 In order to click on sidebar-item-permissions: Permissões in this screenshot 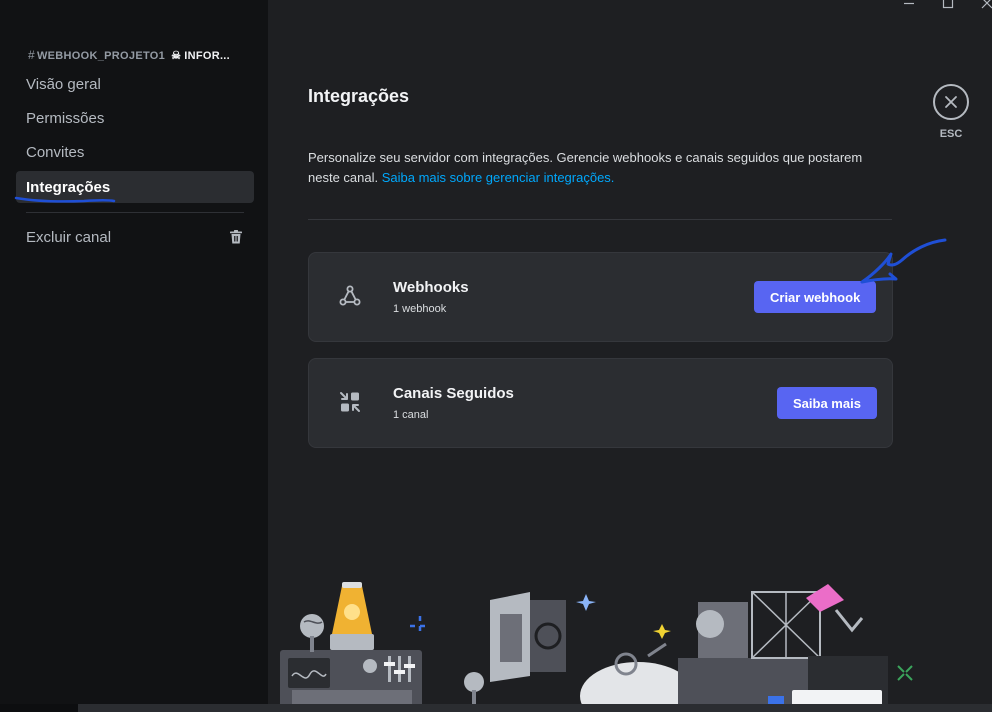, I will do `click(135, 118)`.